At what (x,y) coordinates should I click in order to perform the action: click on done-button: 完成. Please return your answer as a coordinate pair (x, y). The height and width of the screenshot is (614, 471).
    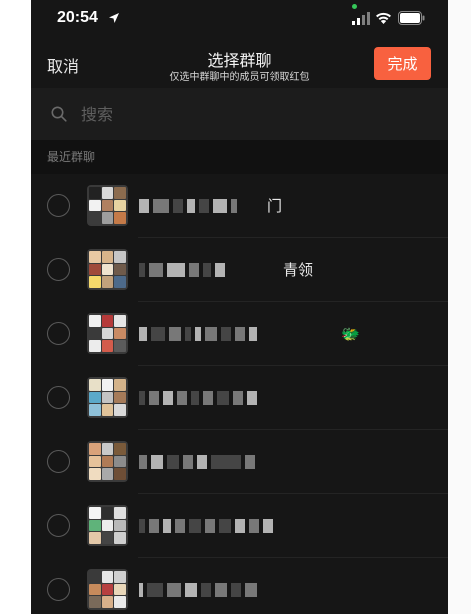
    Looking at the image, I should click on (402, 63).